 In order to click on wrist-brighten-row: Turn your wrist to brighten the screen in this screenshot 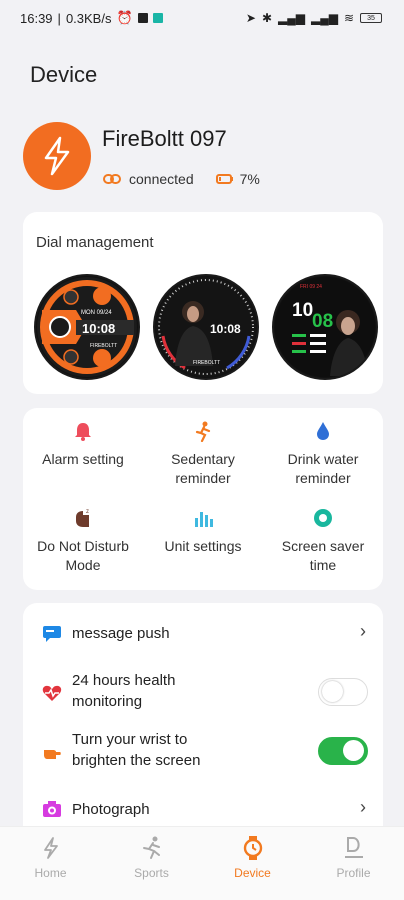, I will do `click(203, 751)`.